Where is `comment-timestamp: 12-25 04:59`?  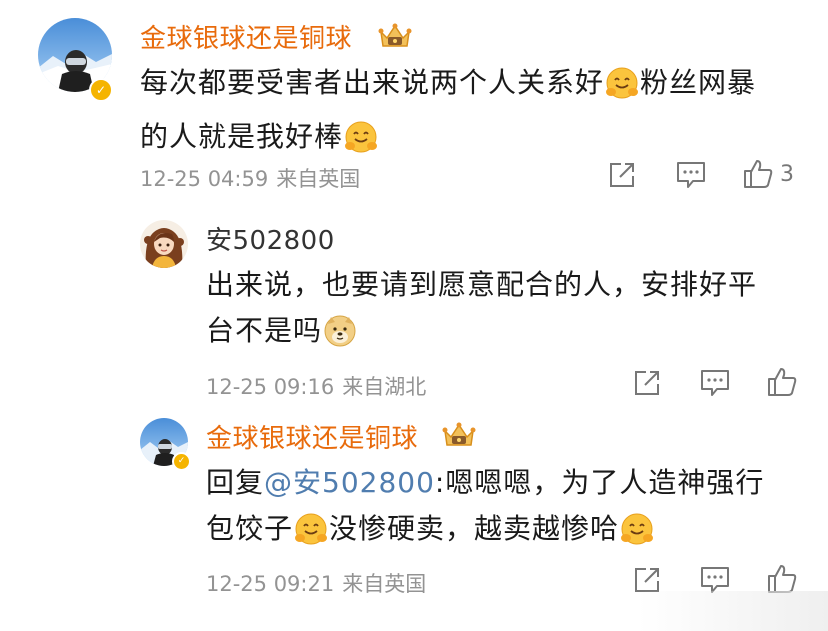
comment-timestamp: 12-25 04:59 is located at coordinates (204, 179).